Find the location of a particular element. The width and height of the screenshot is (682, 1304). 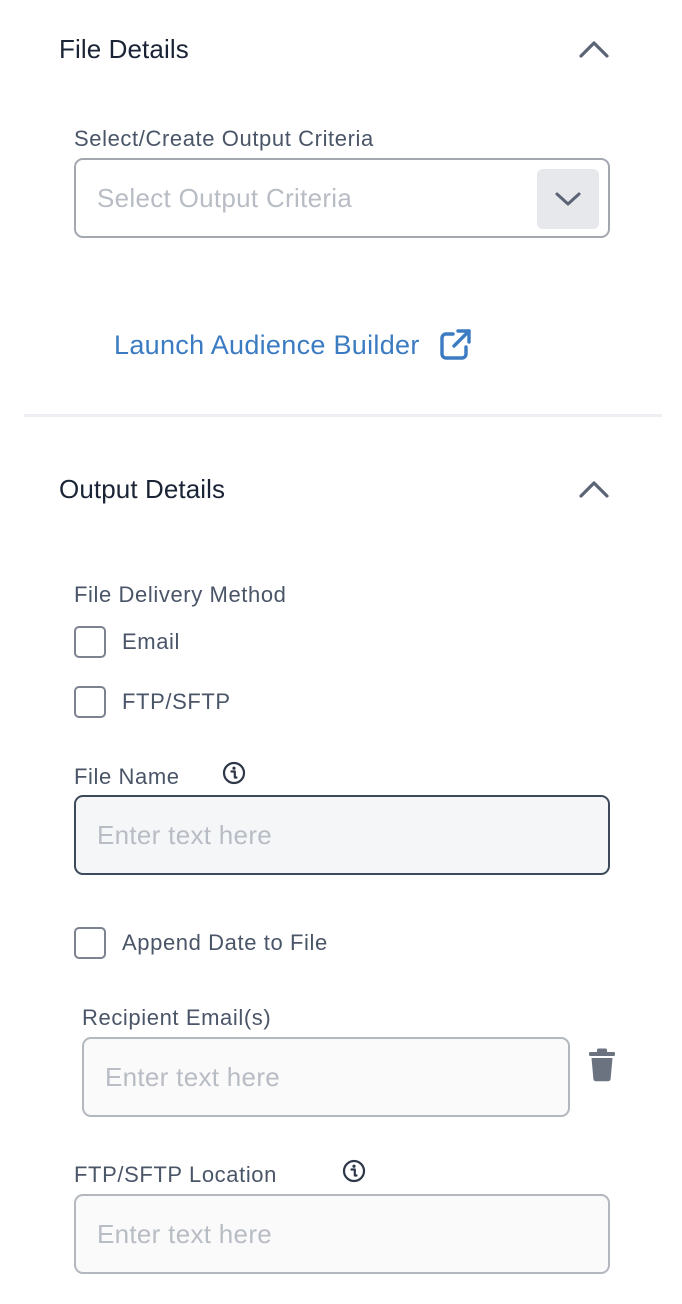

file-details-collapse-button is located at coordinates (594, 49).